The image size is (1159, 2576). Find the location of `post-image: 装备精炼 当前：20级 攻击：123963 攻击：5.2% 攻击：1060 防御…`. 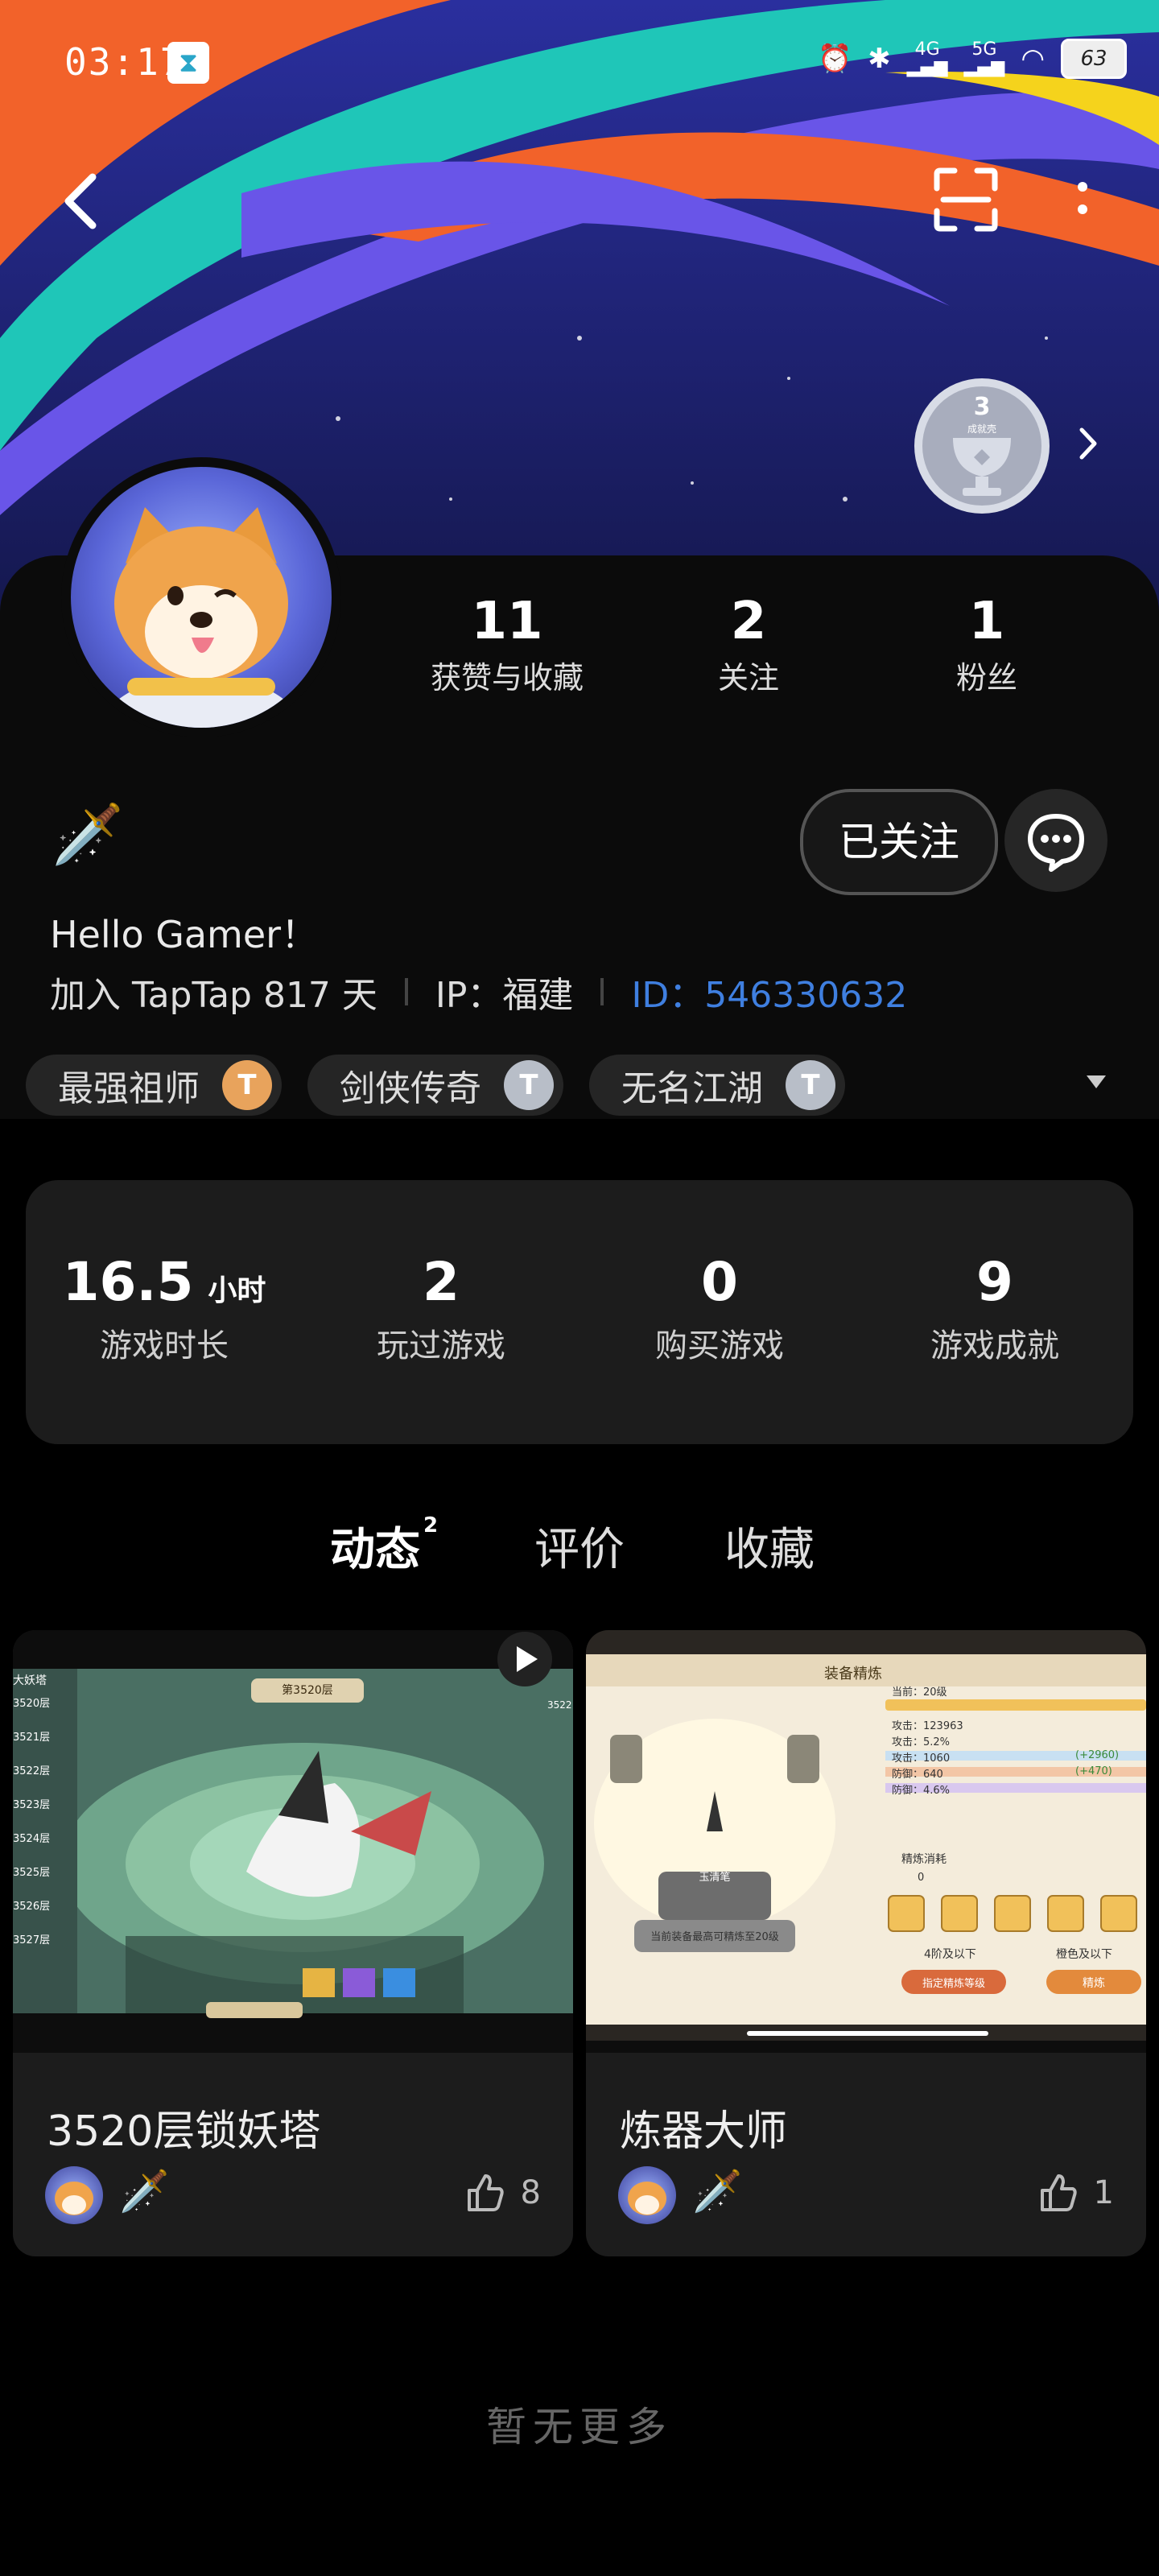

post-image: 装备精炼 当前：20级 攻击：123963 攻击：5.2% 攻击：1060 防御… is located at coordinates (866, 1841).